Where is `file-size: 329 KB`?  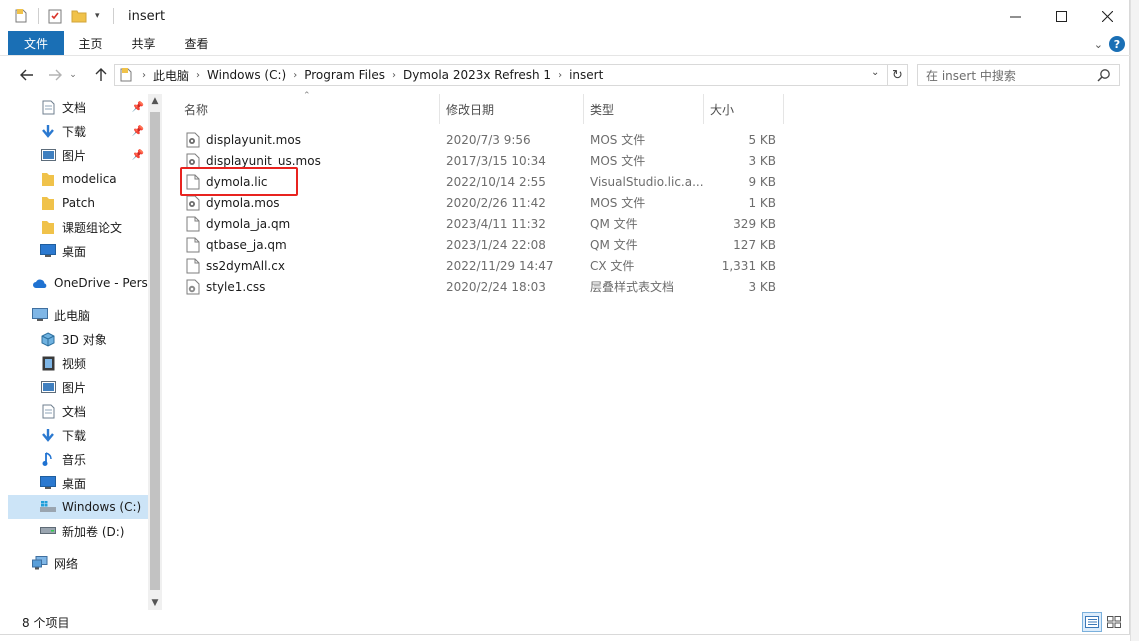
file-size: 329 KB is located at coordinates (754, 223).